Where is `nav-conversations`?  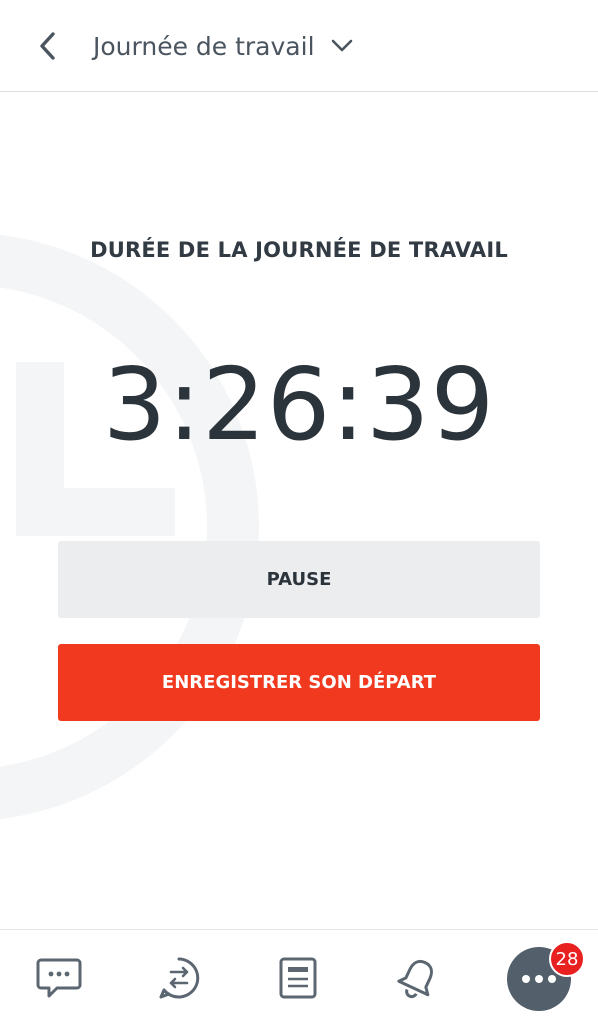
nav-conversations is located at coordinates (179, 978).